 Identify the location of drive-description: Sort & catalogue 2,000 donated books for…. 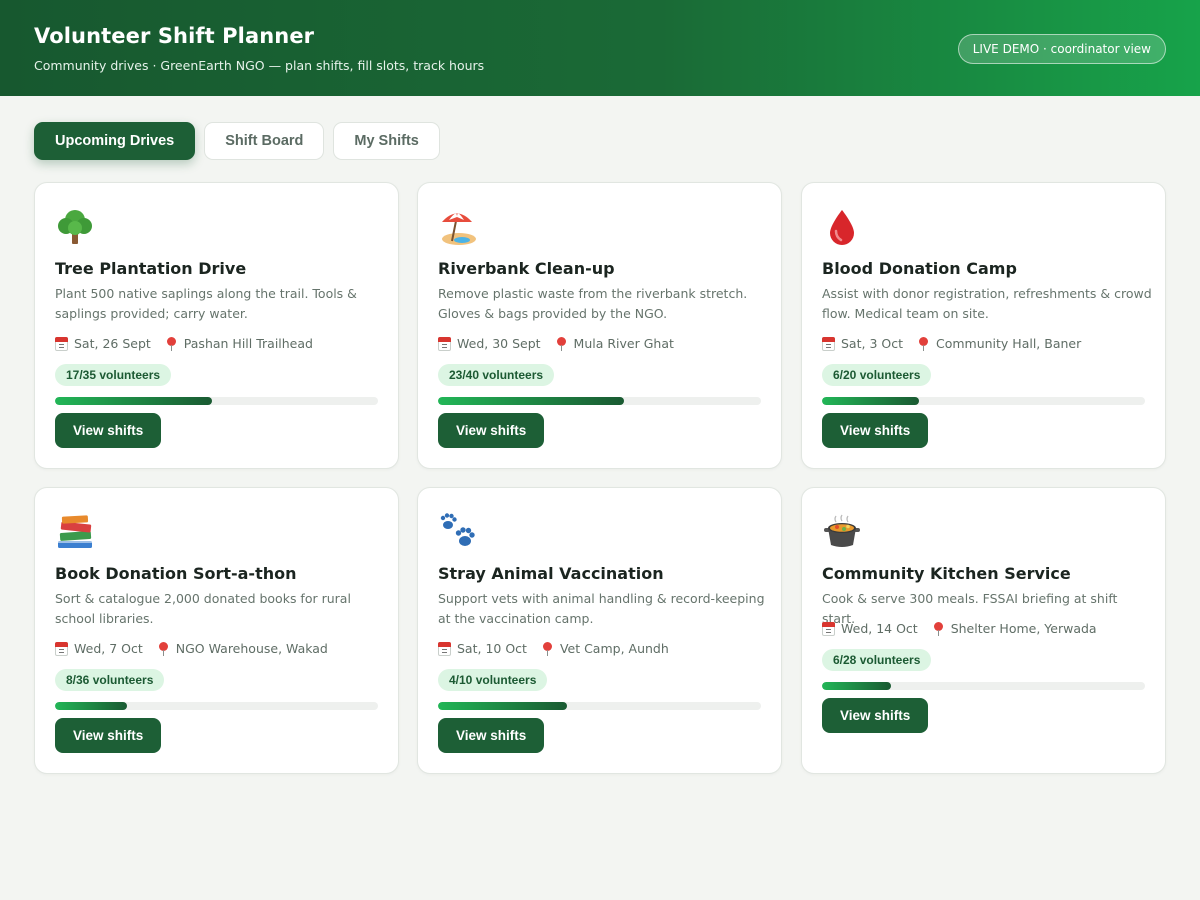
(203, 608).